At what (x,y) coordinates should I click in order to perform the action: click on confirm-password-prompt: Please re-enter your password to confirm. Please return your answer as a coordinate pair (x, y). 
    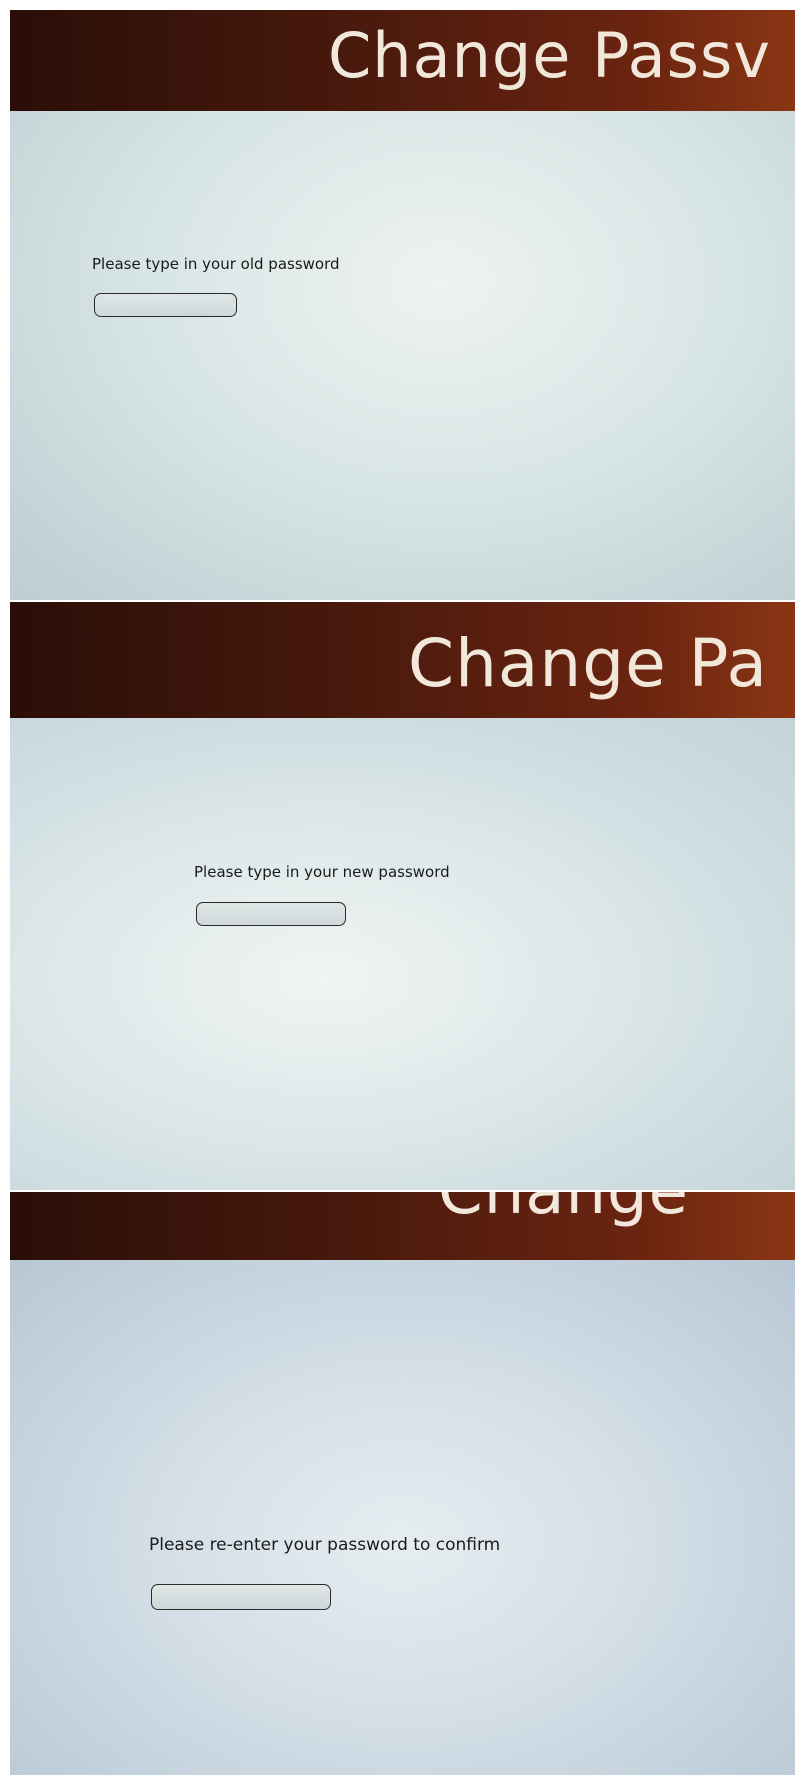
    Looking at the image, I should click on (325, 1545).